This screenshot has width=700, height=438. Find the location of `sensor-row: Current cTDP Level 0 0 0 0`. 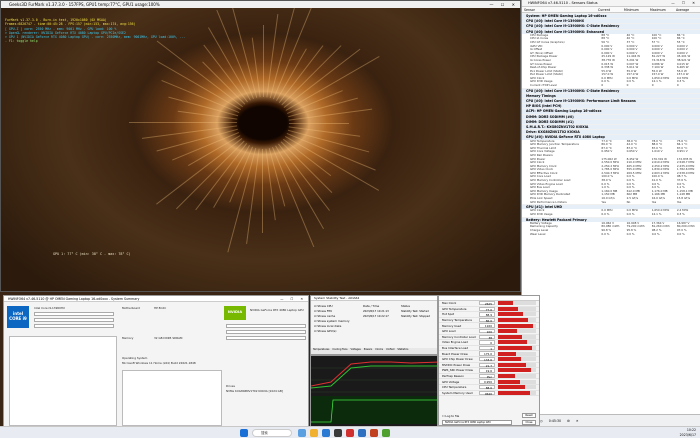

sensor-row: Current cTDP Level 0 0 0 0 is located at coordinates (611, 85).